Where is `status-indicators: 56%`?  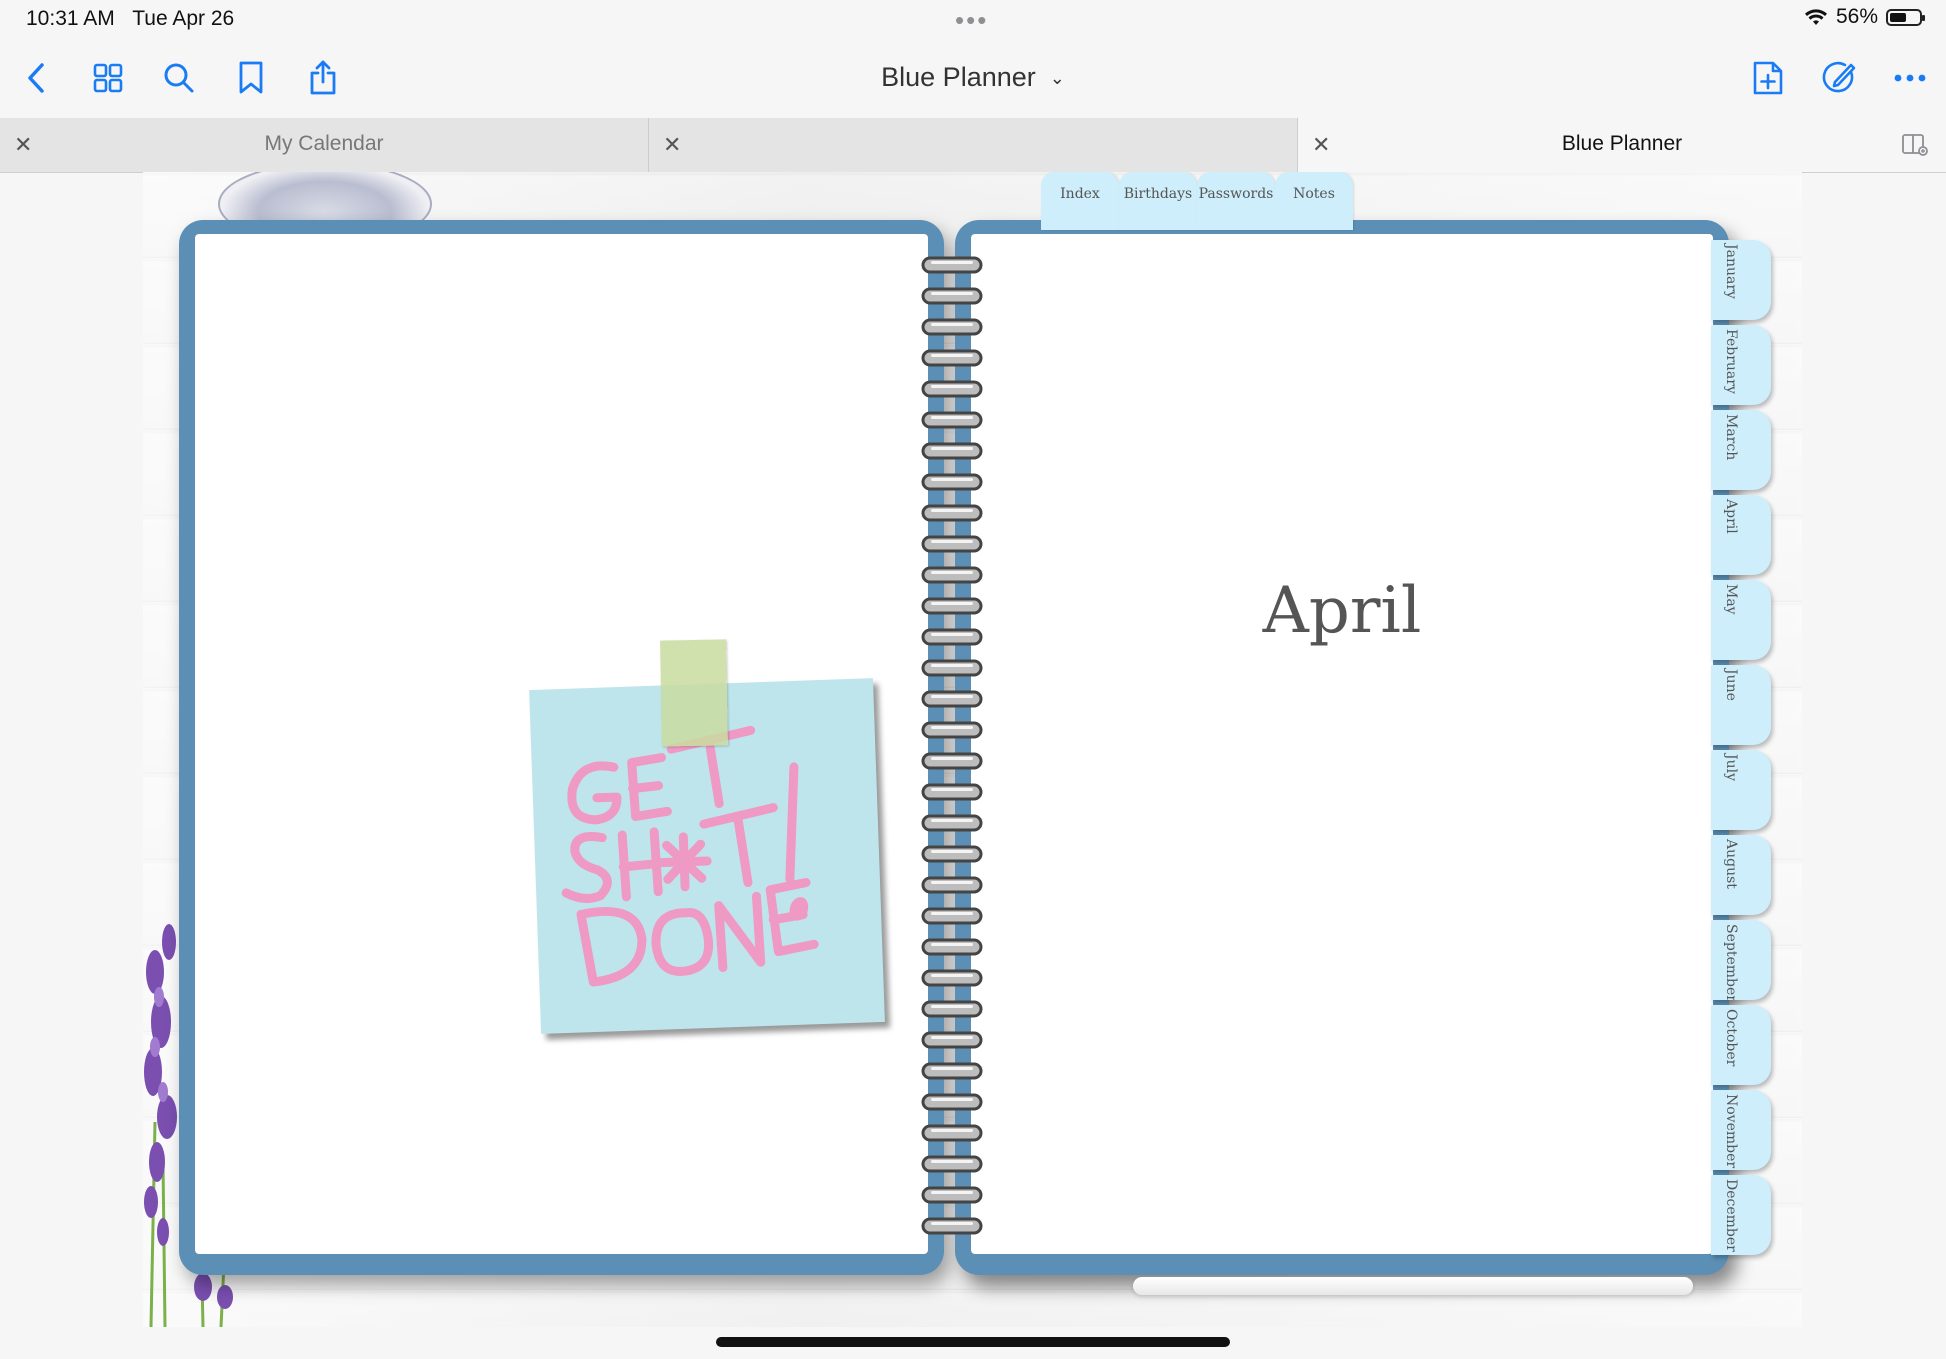
status-indicators: 56% is located at coordinates (1864, 17).